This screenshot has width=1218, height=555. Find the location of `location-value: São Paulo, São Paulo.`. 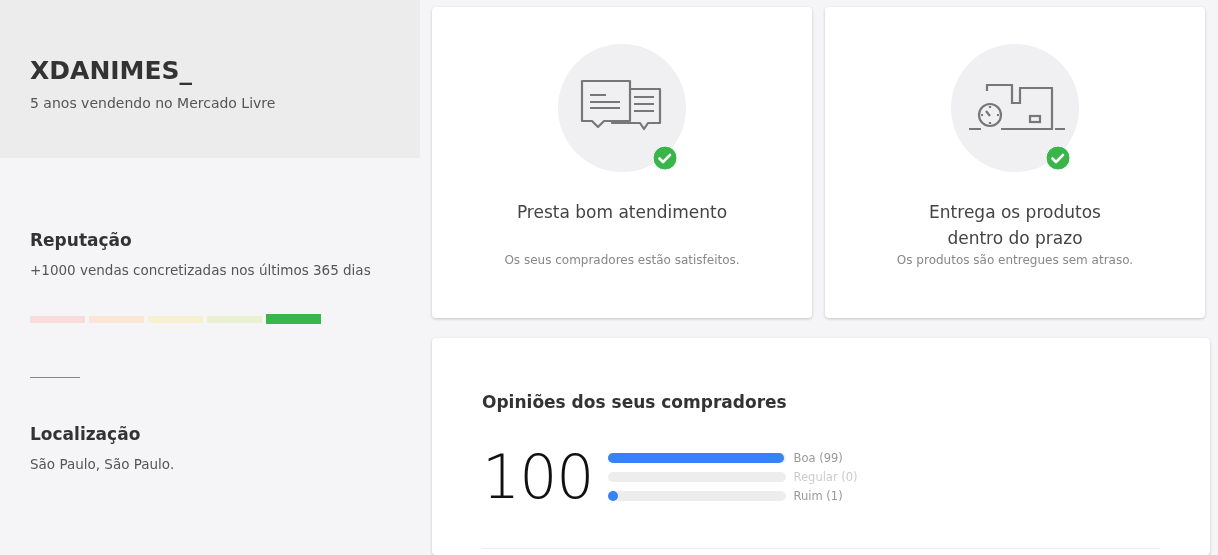

location-value: São Paulo, São Paulo. is located at coordinates (103, 464).